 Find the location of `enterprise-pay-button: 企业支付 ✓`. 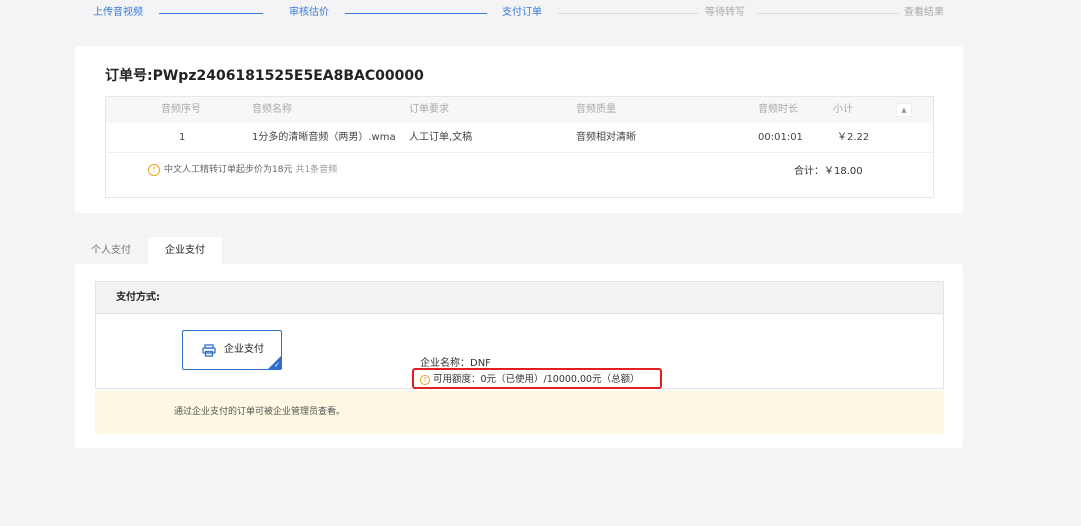

enterprise-pay-button: 企业支付 ✓ is located at coordinates (232, 350).